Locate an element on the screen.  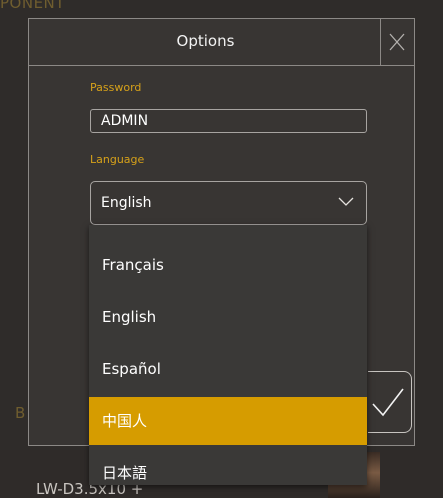
close-icon is located at coordinates (397, 42).